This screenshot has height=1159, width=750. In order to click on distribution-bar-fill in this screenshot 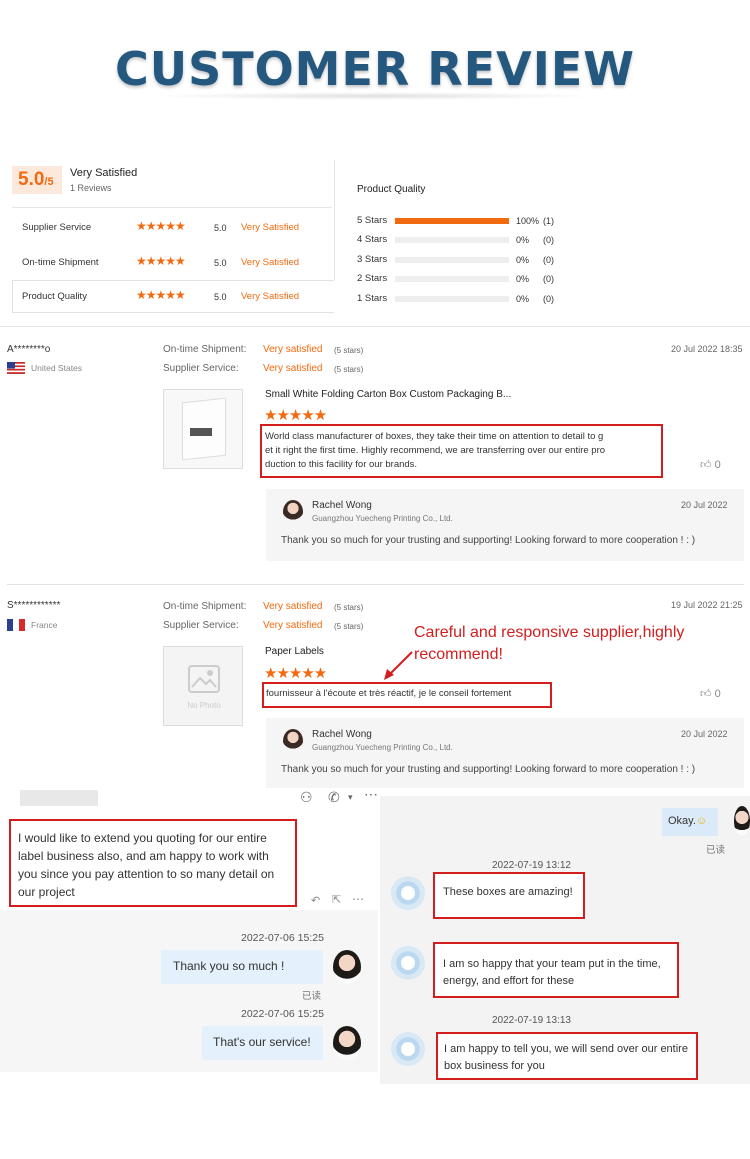, I will do `click(452, 221)`.